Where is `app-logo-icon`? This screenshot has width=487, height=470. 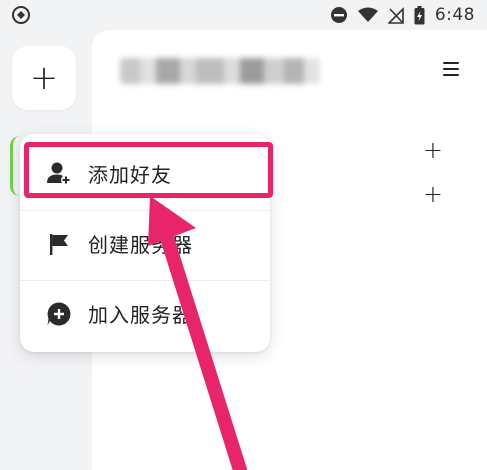 app-logo-icon is located at coordinates (21, 15).